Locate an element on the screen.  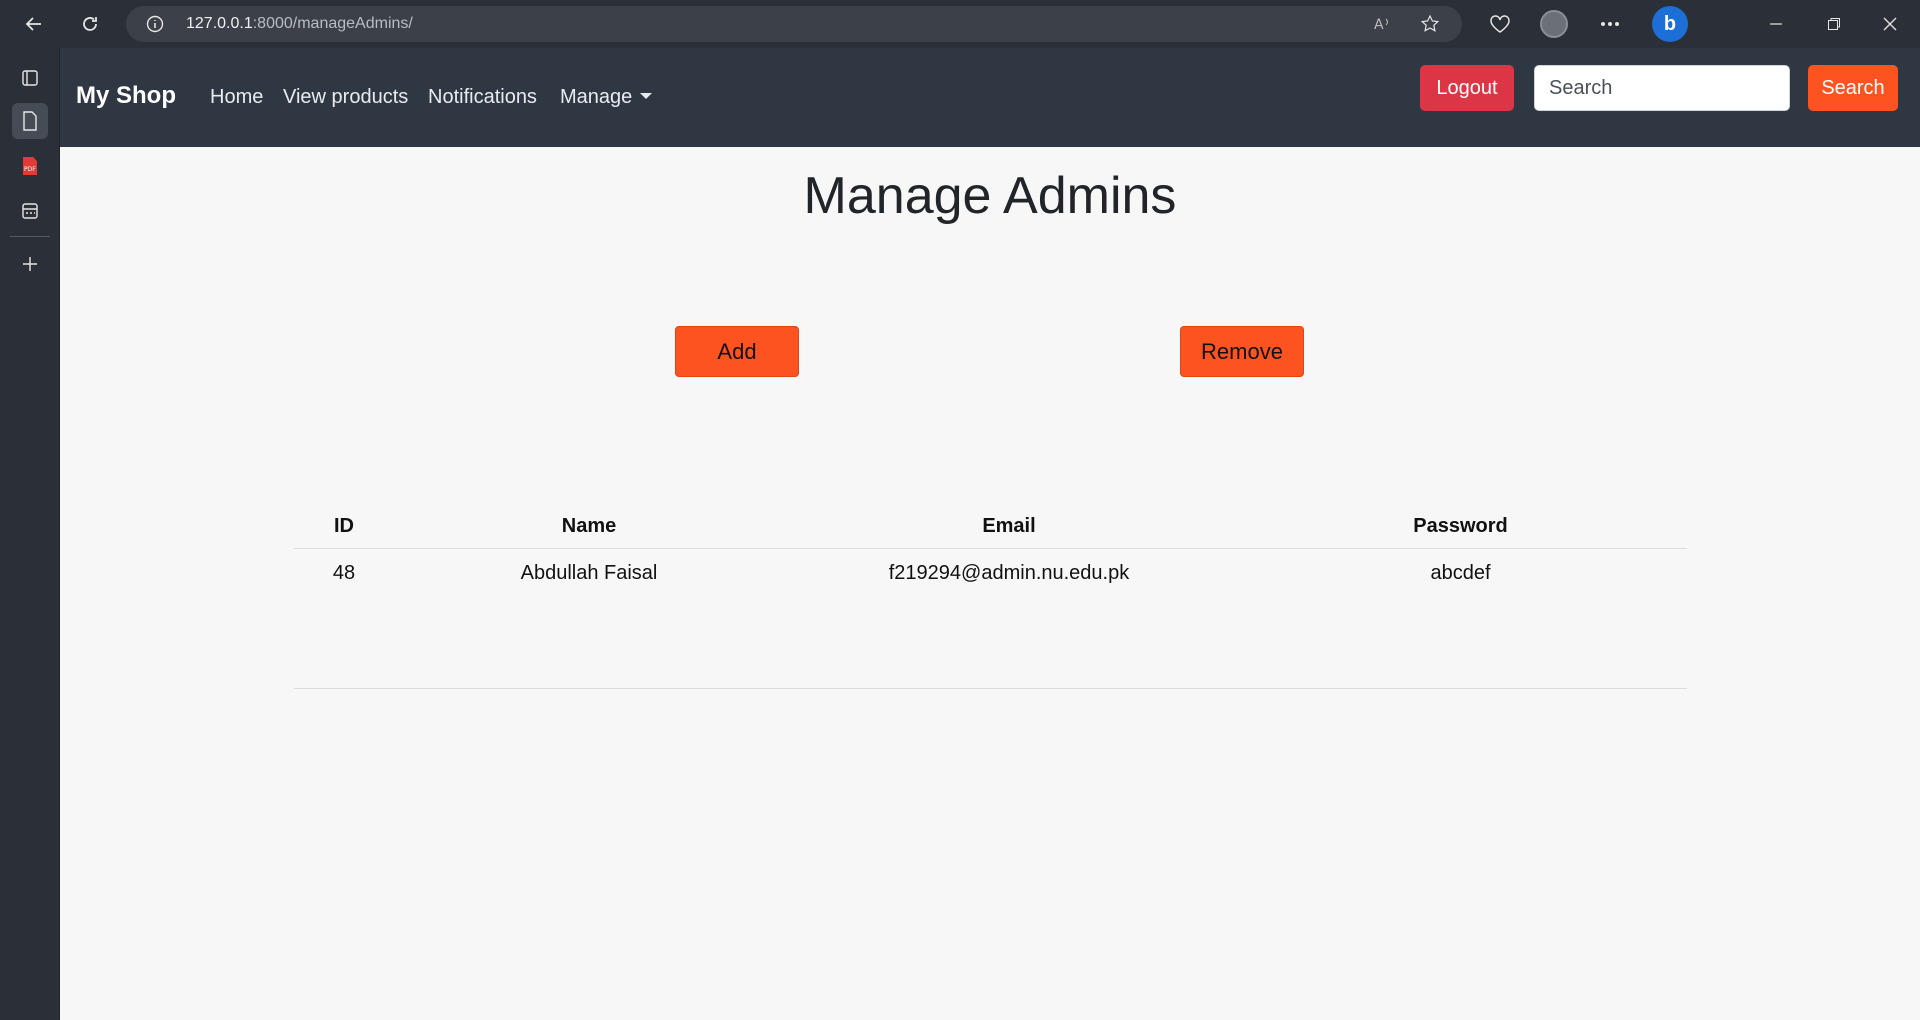
table-header-row: ID Name Email Password is located at coordinates (990, 527).